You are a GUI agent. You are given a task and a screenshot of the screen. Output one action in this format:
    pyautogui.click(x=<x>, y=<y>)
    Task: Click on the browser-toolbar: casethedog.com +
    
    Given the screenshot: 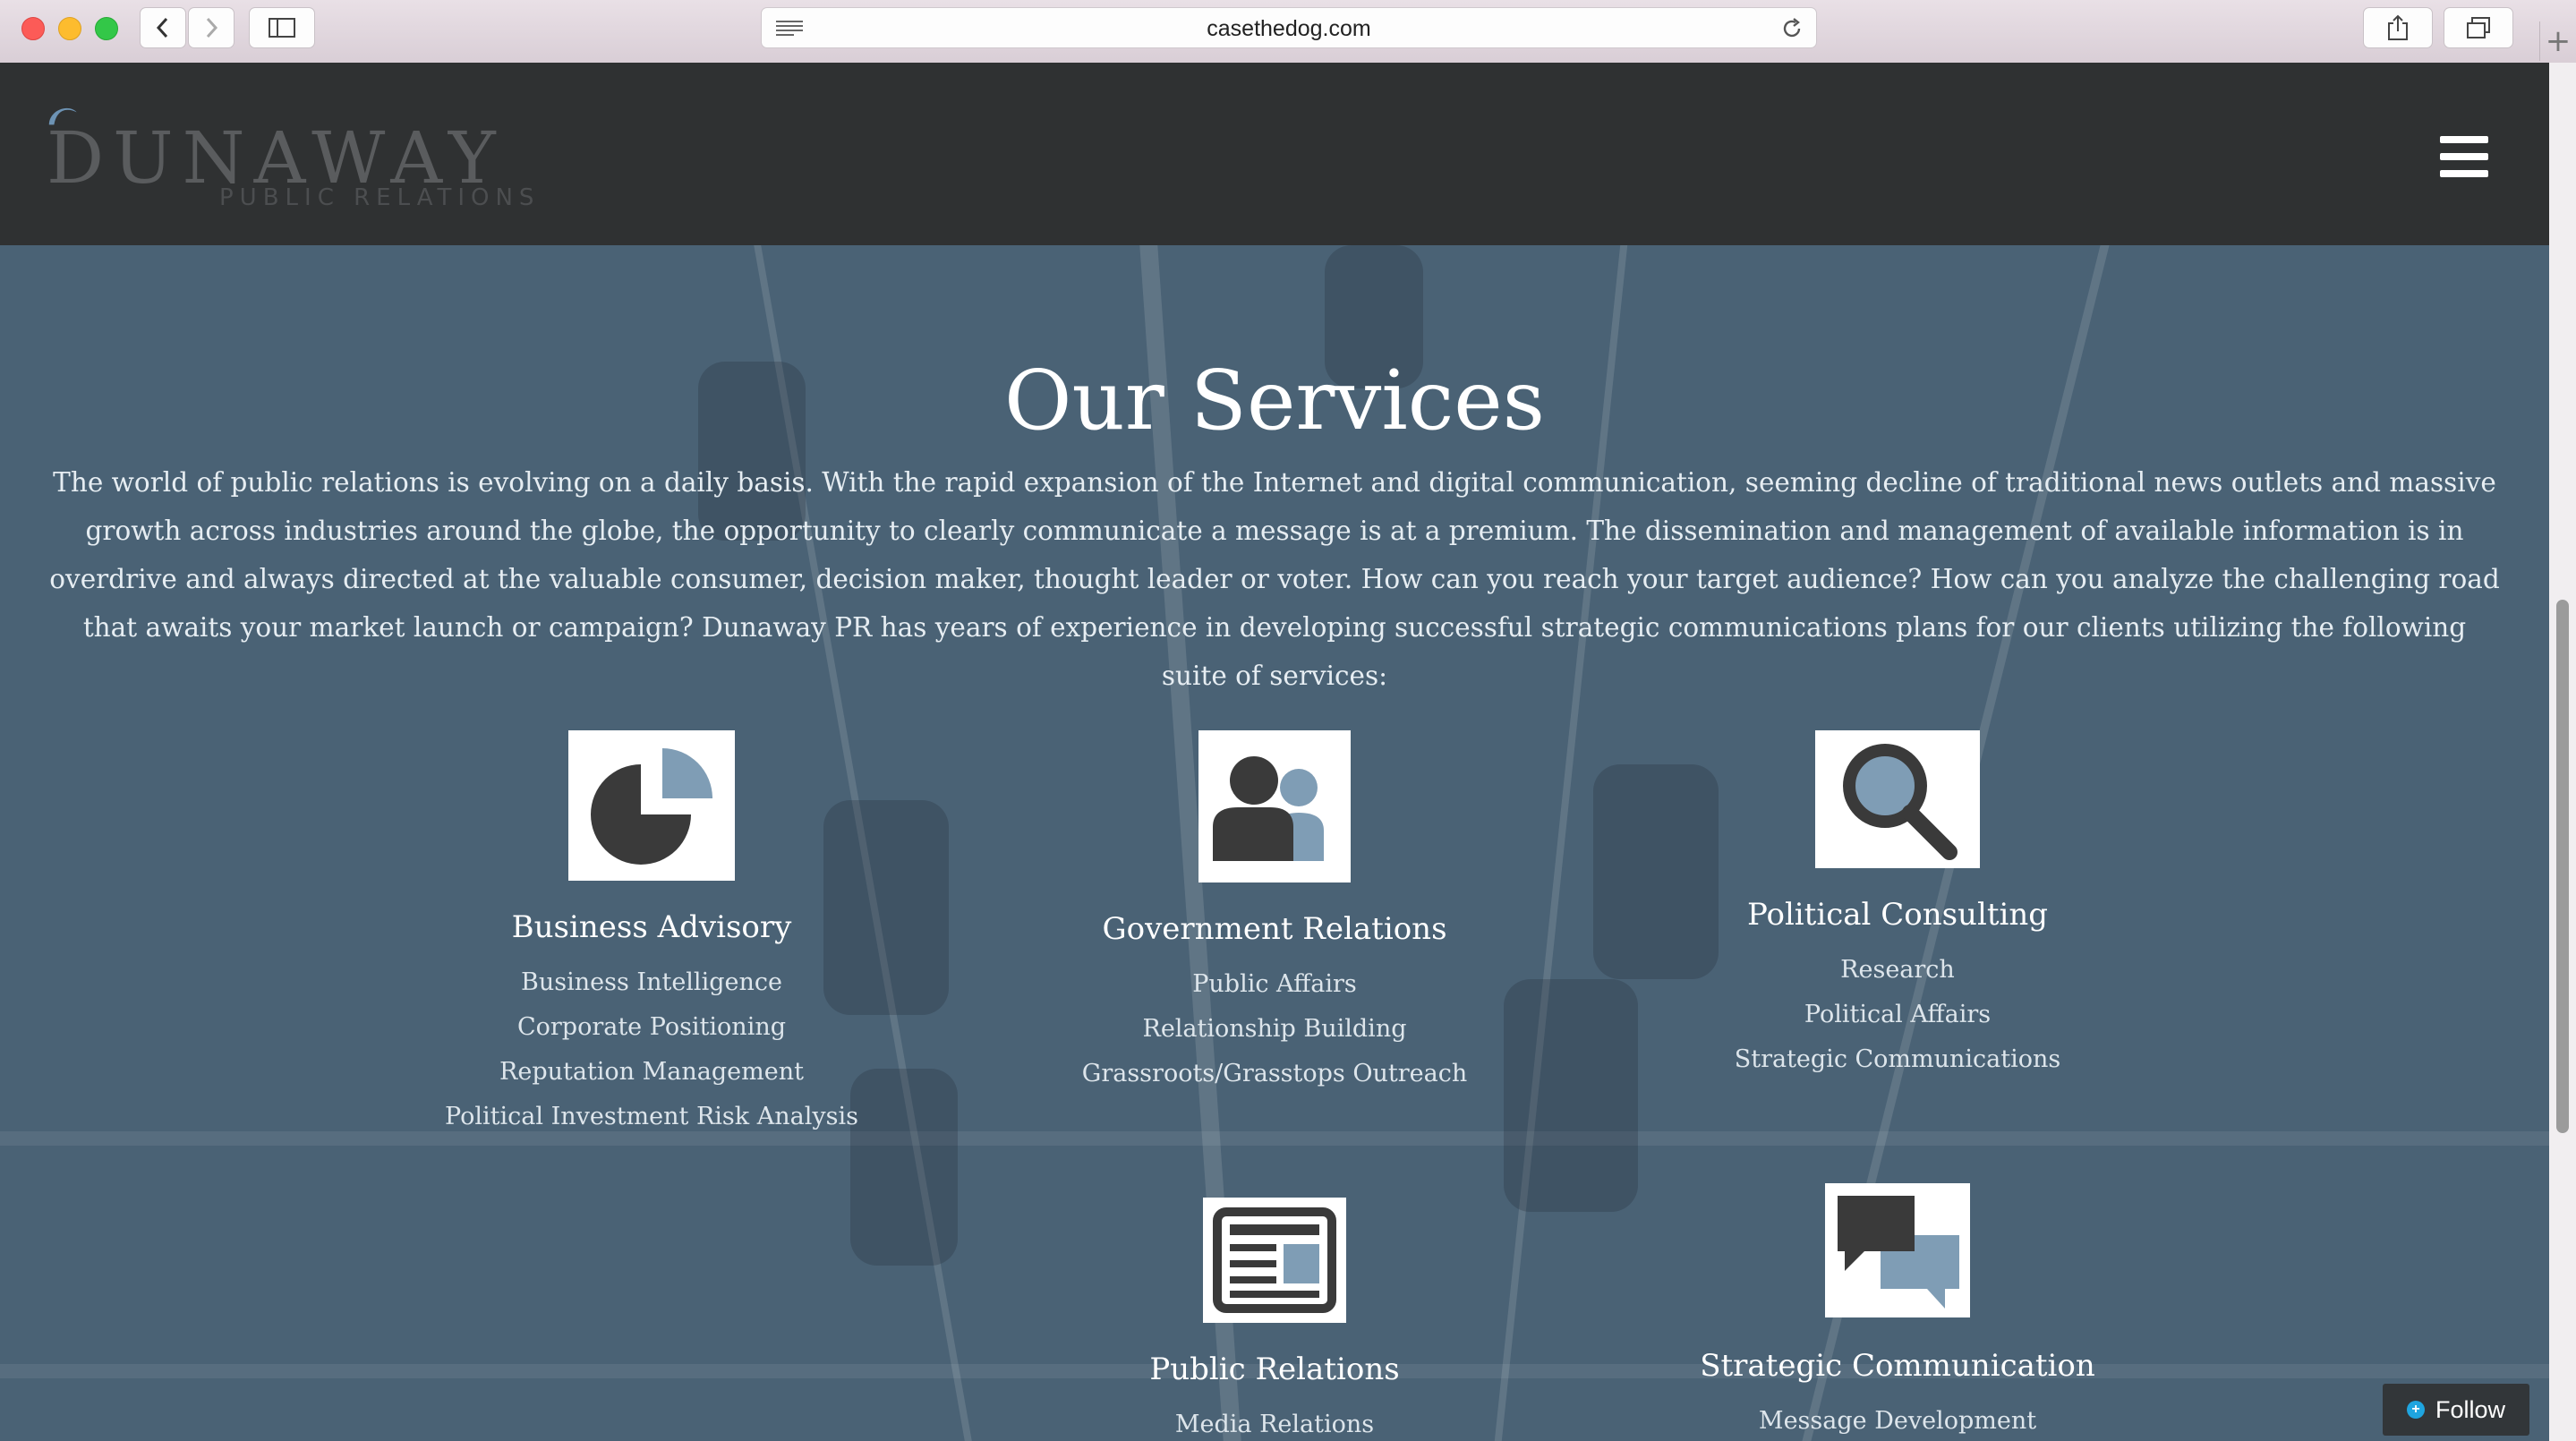 What is the action you would take?
    pyautogui.click(x=1288, y=32)
    